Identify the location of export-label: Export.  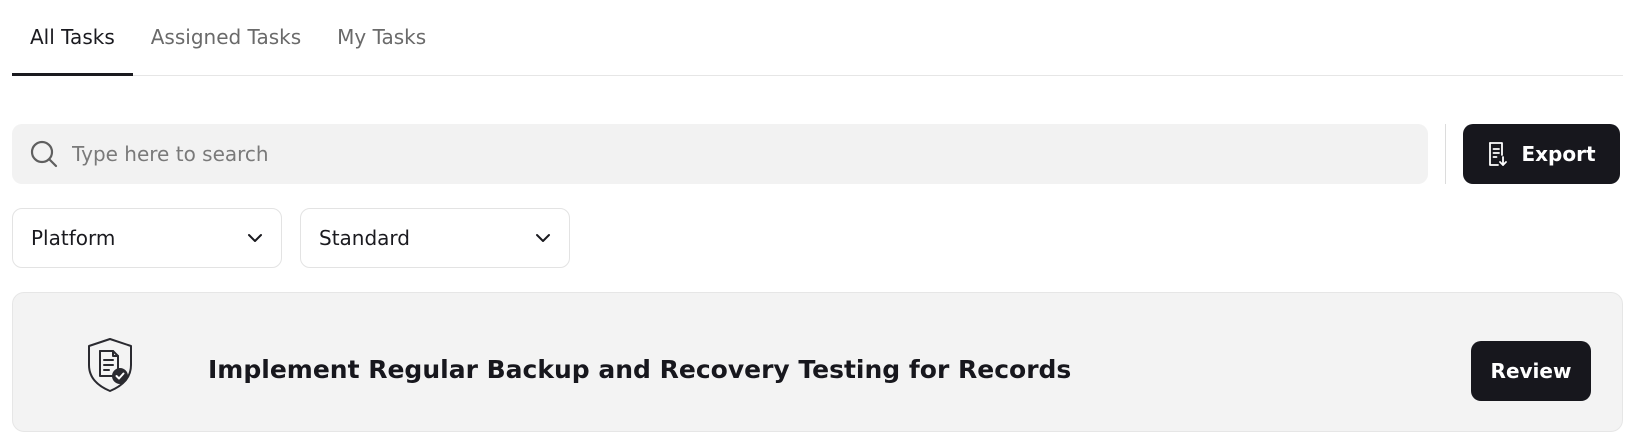
(1558, 154).